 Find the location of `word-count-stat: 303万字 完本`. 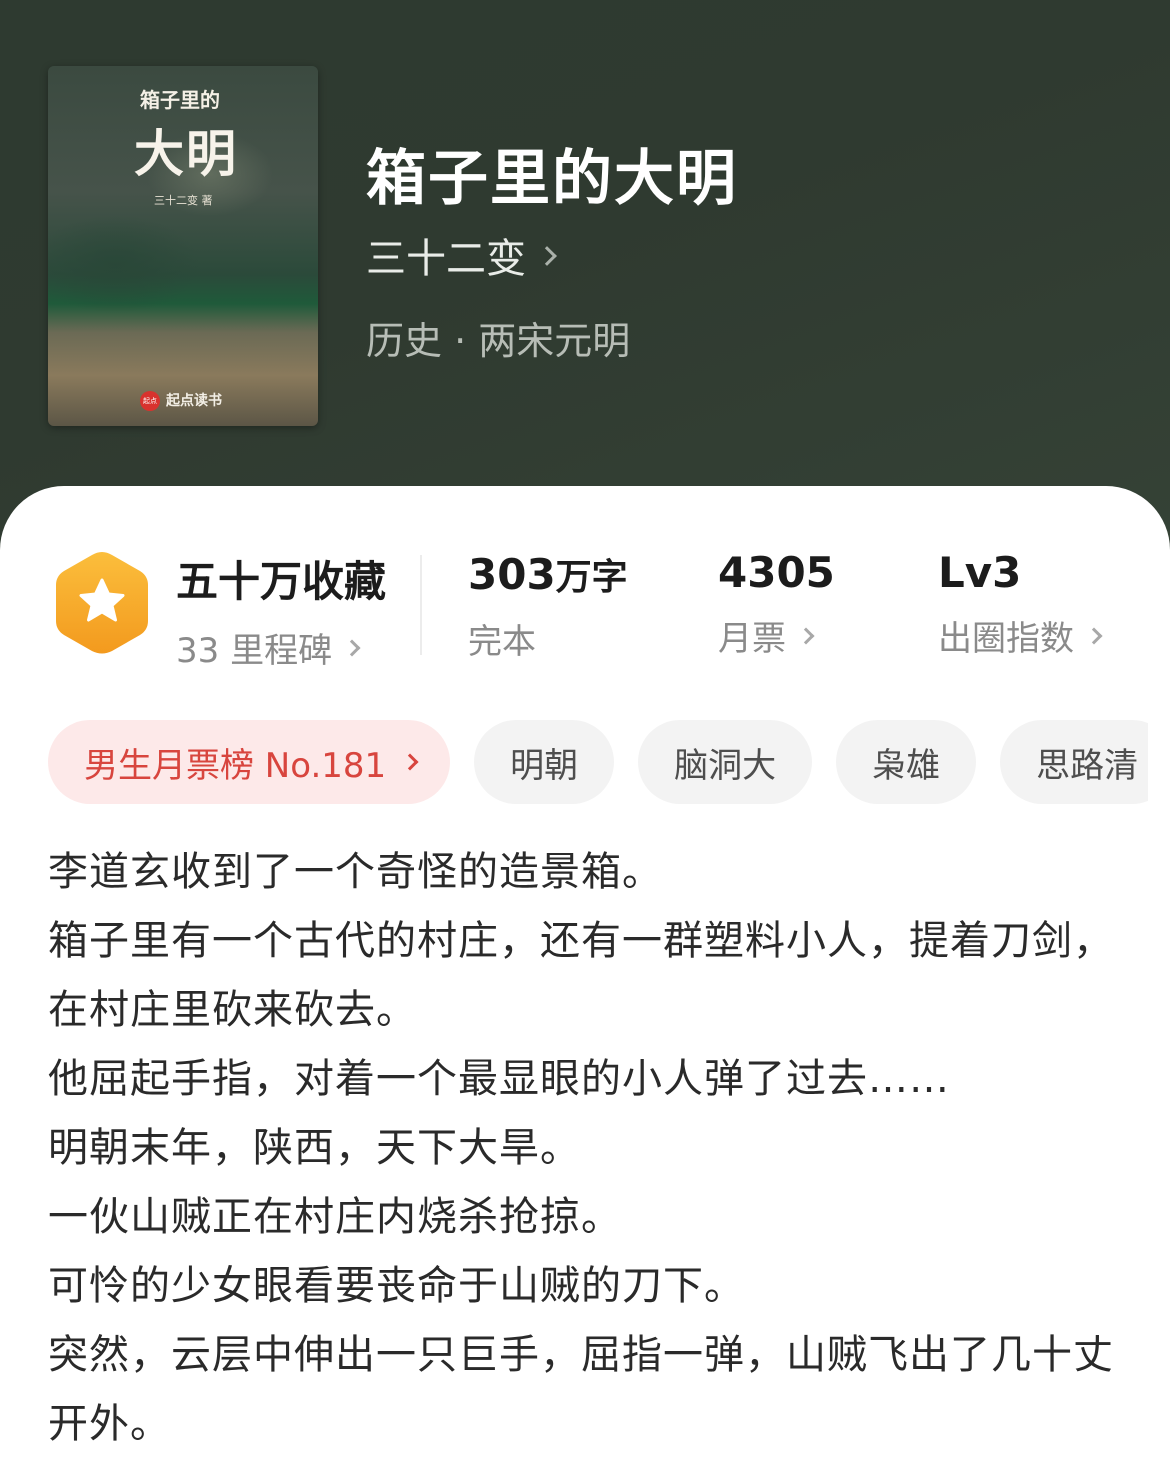

word-count-stat: 303万字 完本 is located at coordinates (548, 605).